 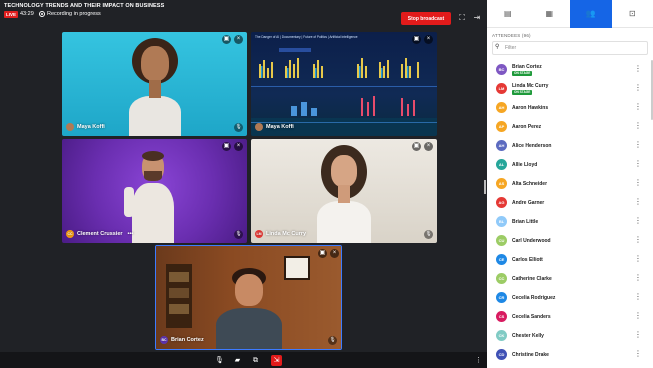 I want to click on attendee-name: Aaron Hawkins, so click(x=530, y=107).